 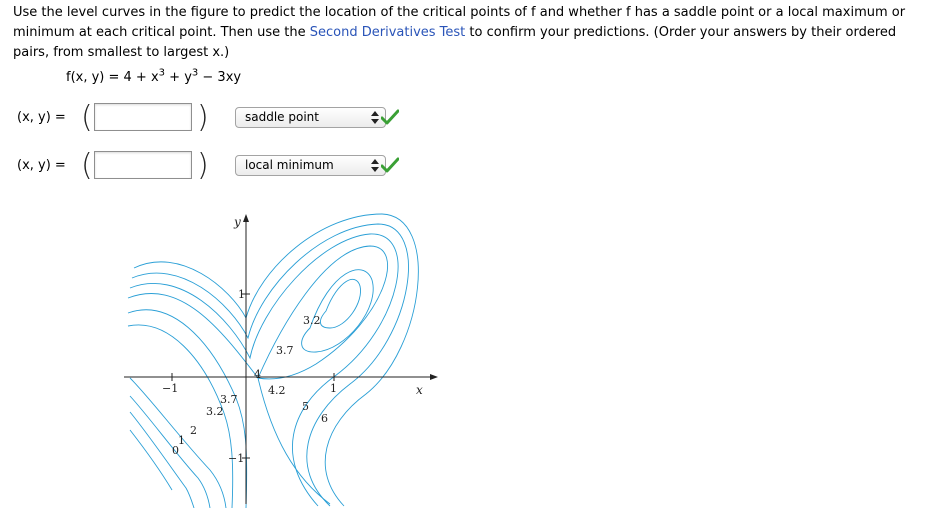 I want to click on contour-label-6: 6, so click(x=324, y=418).